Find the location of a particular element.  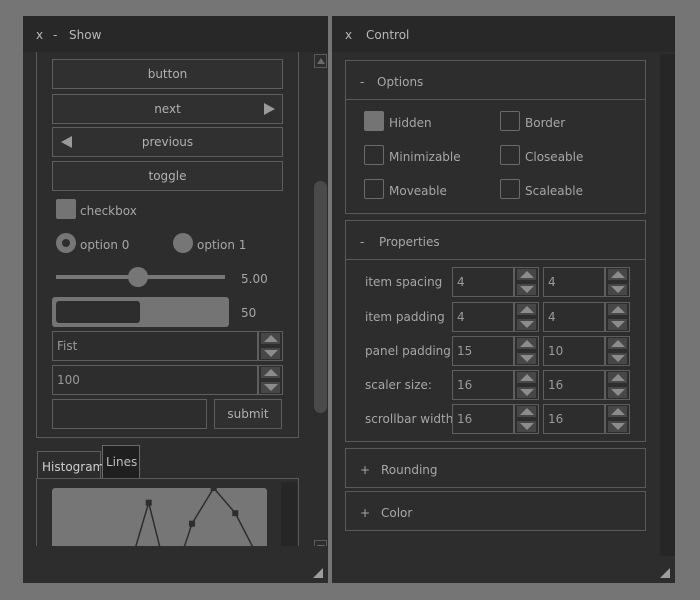

panel-padding-label: panel padding is located at coordinates (408, 351).